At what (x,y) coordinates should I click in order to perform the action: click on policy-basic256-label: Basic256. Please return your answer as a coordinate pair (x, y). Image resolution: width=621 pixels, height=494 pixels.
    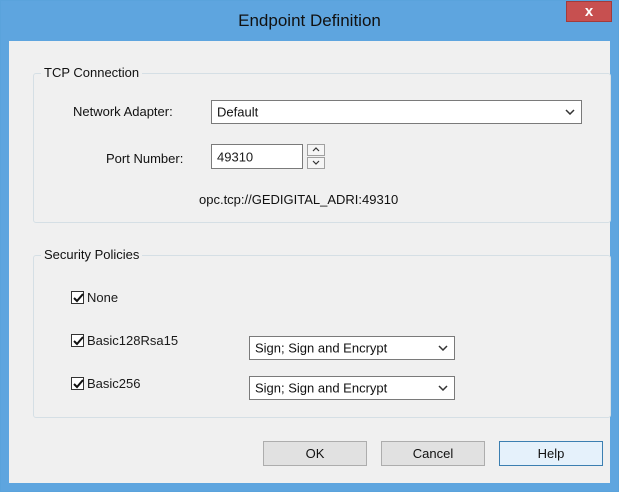
    Looking at the image, I should click on (114, 383).